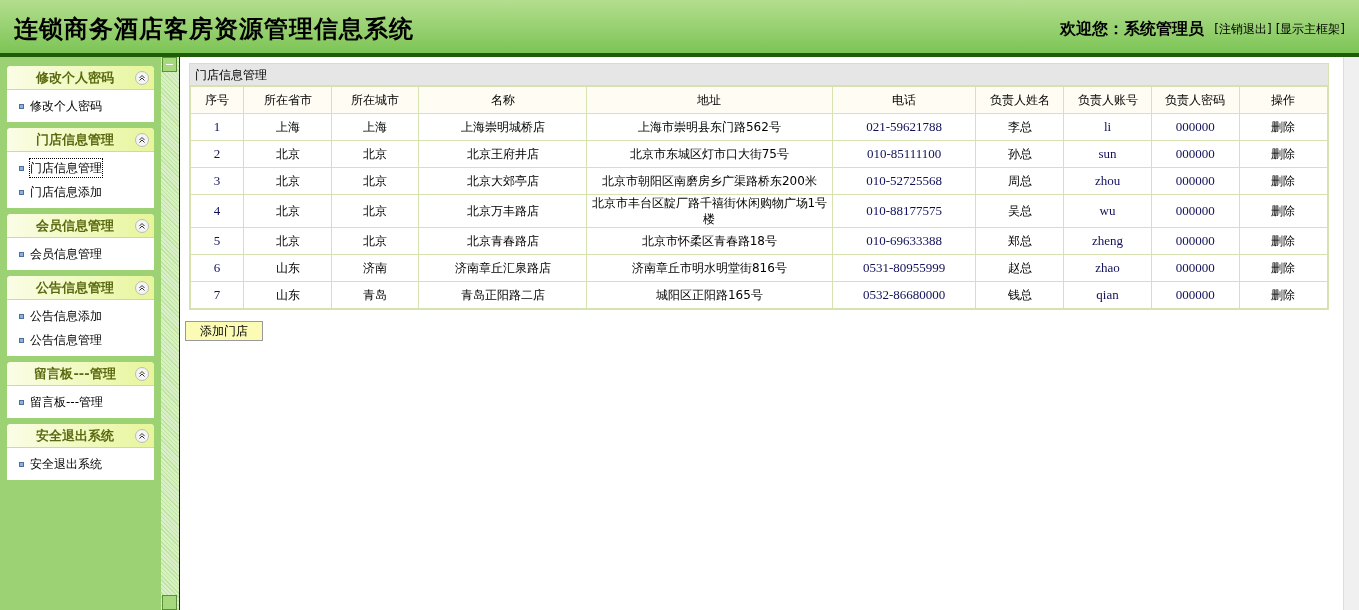 The image size is (1359, 610). What do you see at coordinates (1107, 295) in the screenshot?
I see `table-cell: qian` at bounding box center [1107, 295].